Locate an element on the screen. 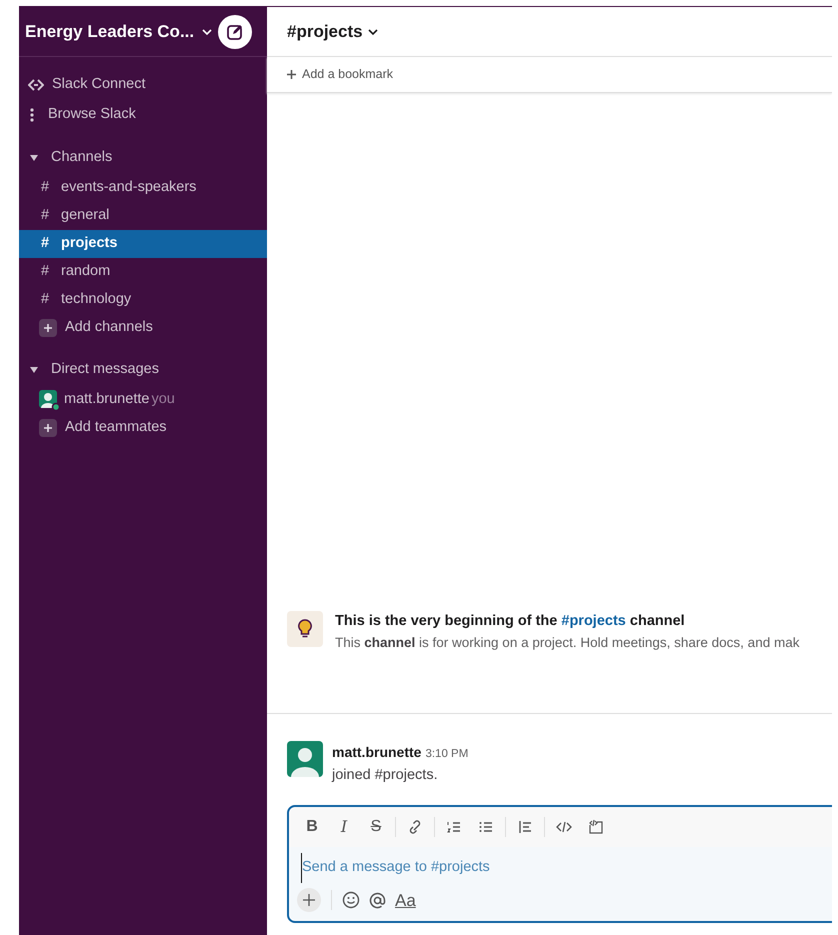  bulleted-list-icon is located at coordinates (486, 827).